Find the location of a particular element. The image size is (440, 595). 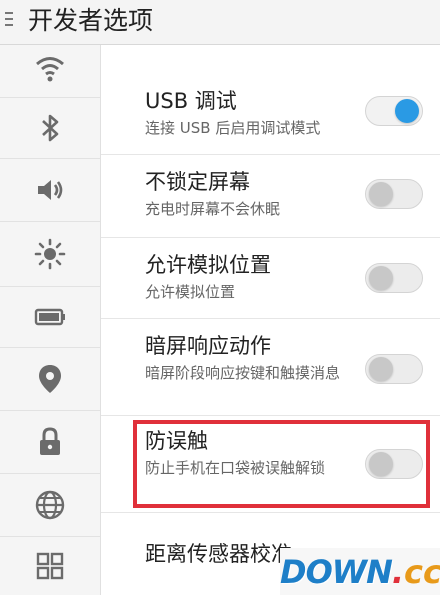

sidebar-item-battery is located at coordinates (50, 317).